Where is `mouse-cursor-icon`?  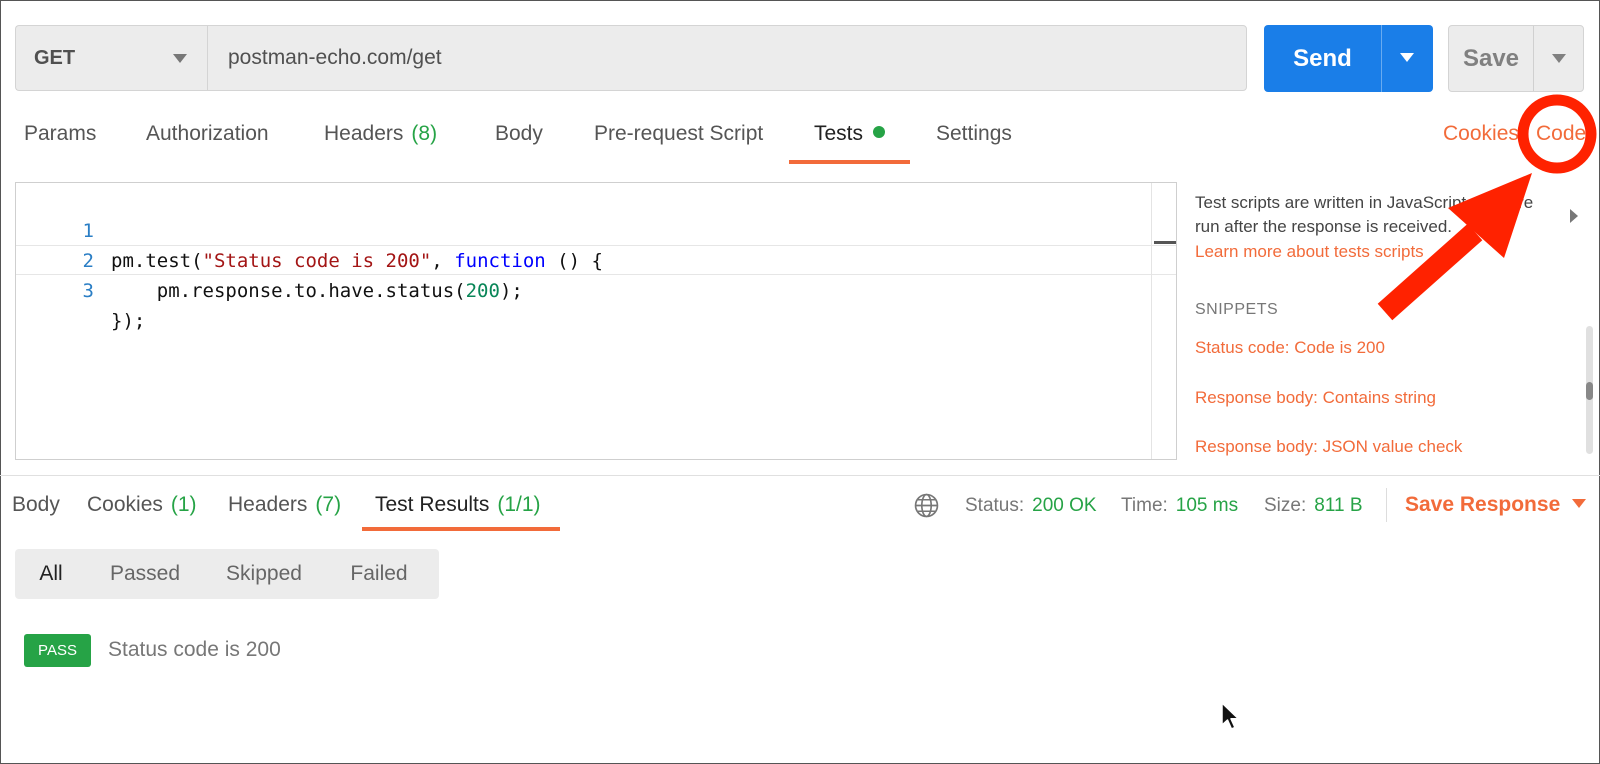 mouse-cursor-icon is located at coordinates (1230, 716).